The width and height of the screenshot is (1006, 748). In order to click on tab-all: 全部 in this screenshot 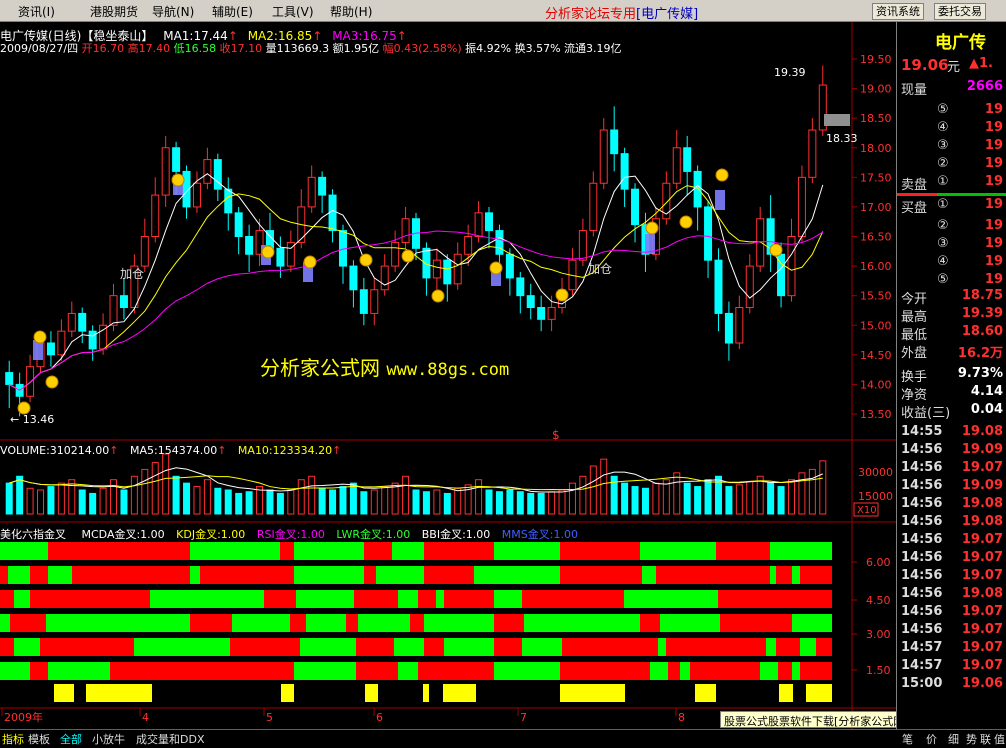, I will do `click(71, 739)`.